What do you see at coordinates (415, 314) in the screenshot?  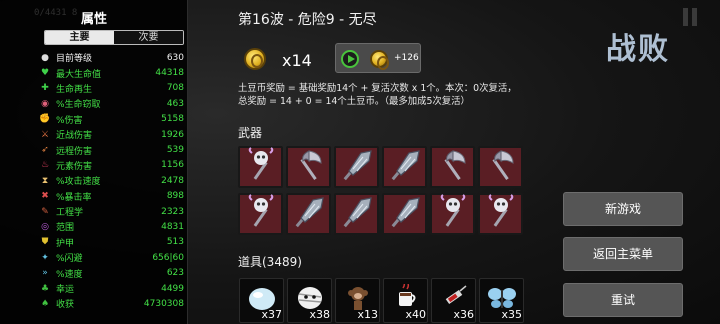 I see `item-count: x40` at bounding box center [415, 314].